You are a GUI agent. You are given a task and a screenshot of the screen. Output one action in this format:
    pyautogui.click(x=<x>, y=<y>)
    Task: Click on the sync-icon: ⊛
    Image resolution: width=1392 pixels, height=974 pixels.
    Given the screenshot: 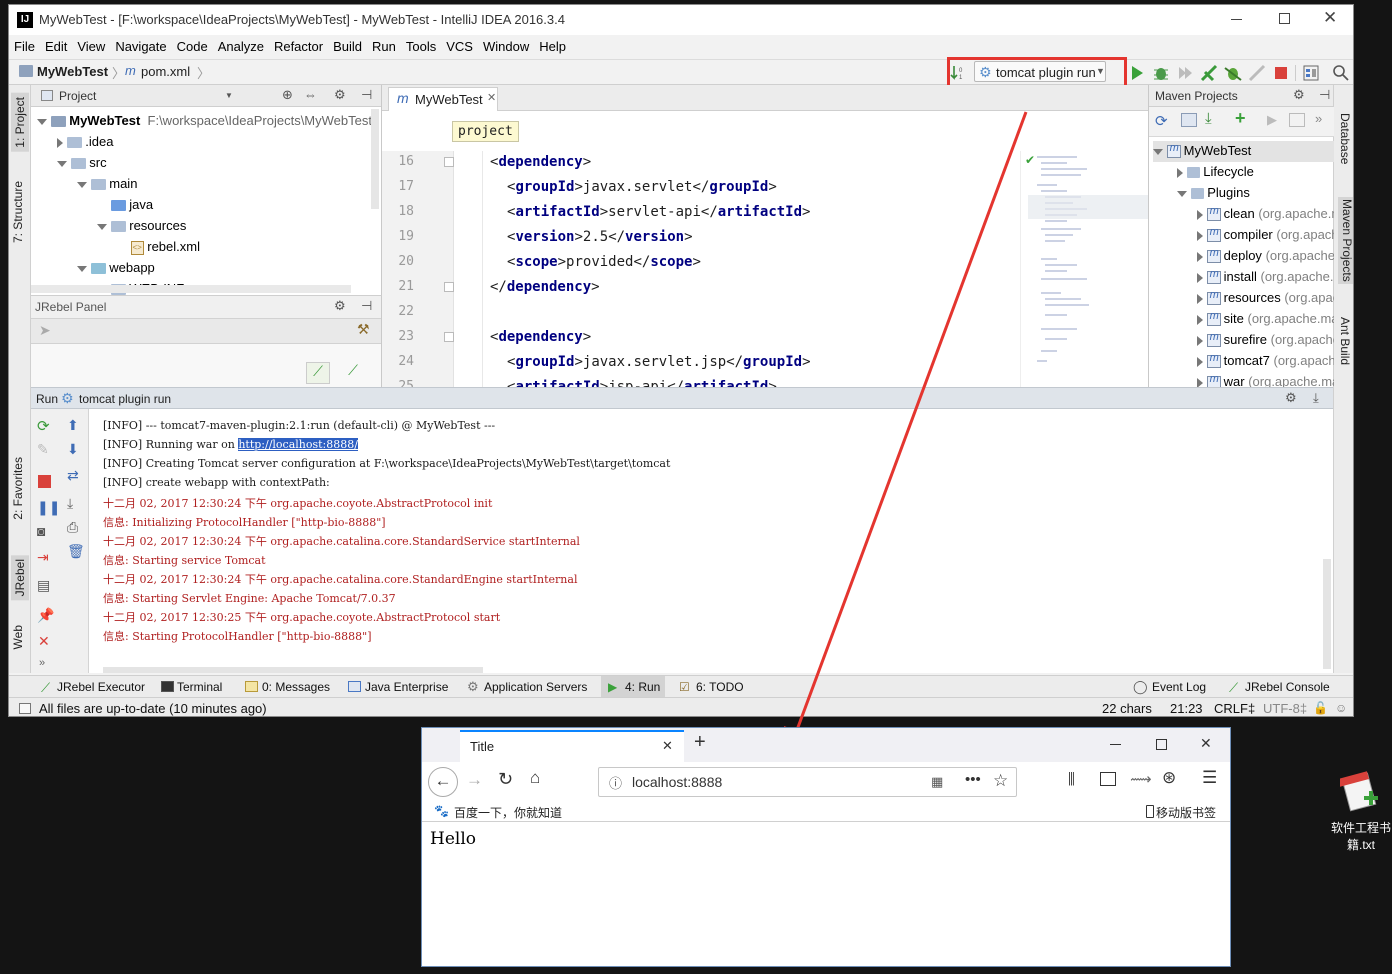 What is the action you would take?
    pyautogui.click(x=1169, y=778)
    